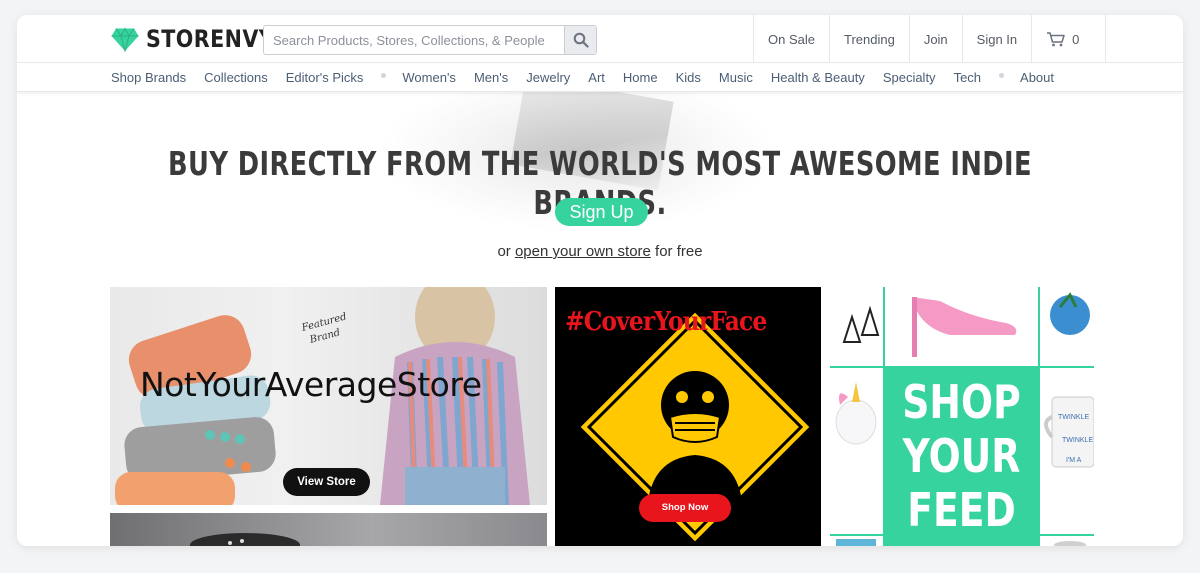  Describe the element at coordinates (328, 529) in the screenshot. I see `store-tile-preview` at that location.